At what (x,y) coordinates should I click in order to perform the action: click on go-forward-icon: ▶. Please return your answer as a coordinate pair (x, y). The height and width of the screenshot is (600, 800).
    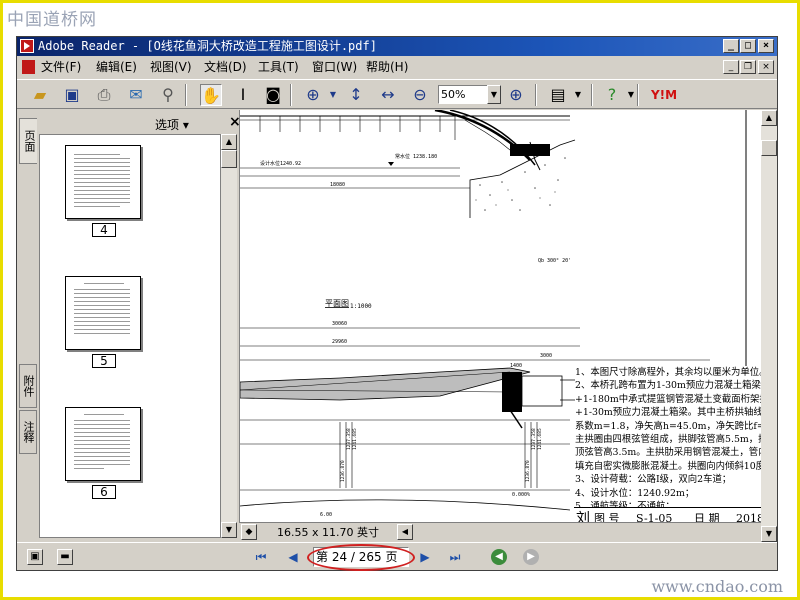
    Looking at the image, I should click on (531, 557).